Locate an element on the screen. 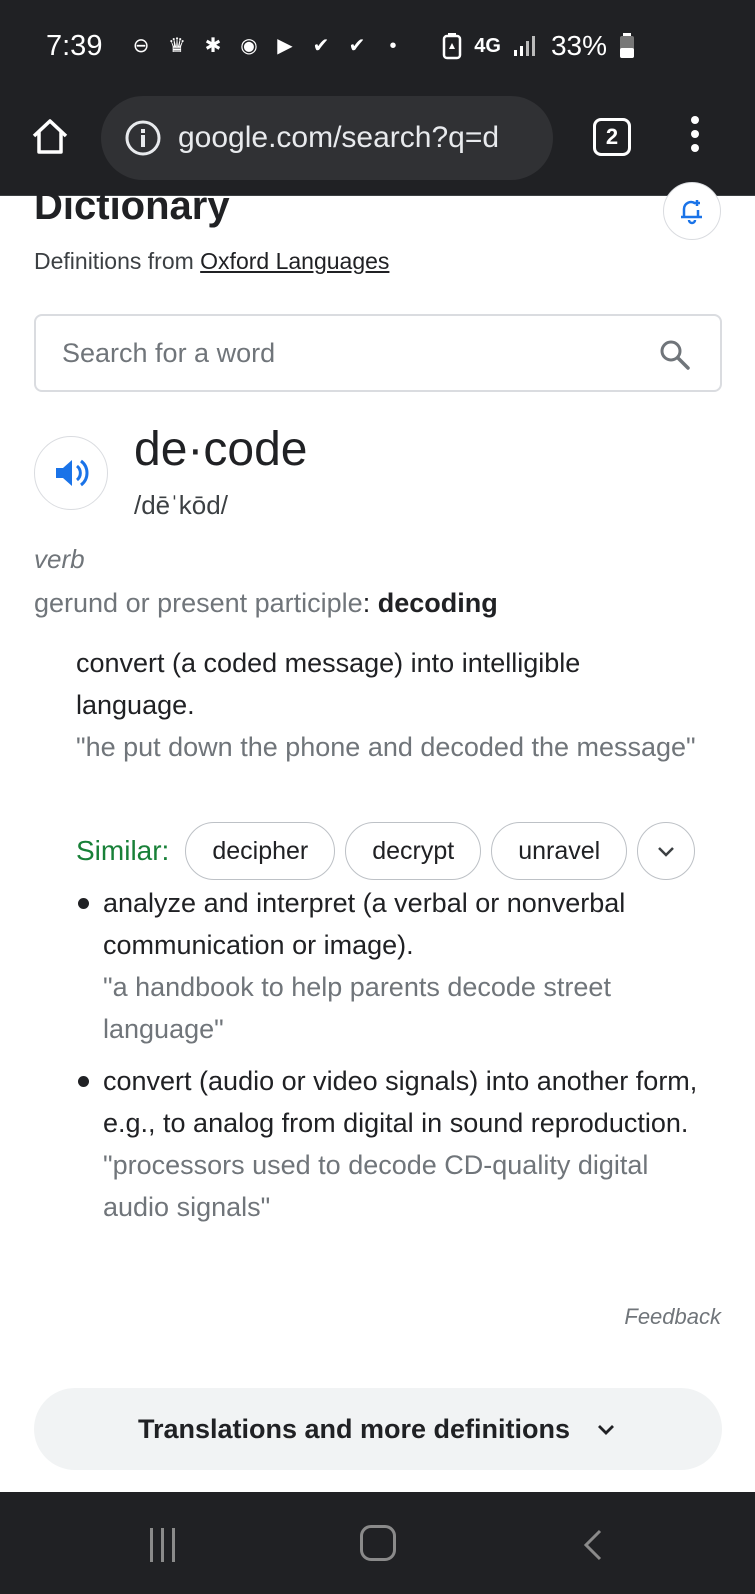 Image resolution: width=755 pixels, height=1594 pixels. battery-saver-icon is located at coordinates (452, 46).